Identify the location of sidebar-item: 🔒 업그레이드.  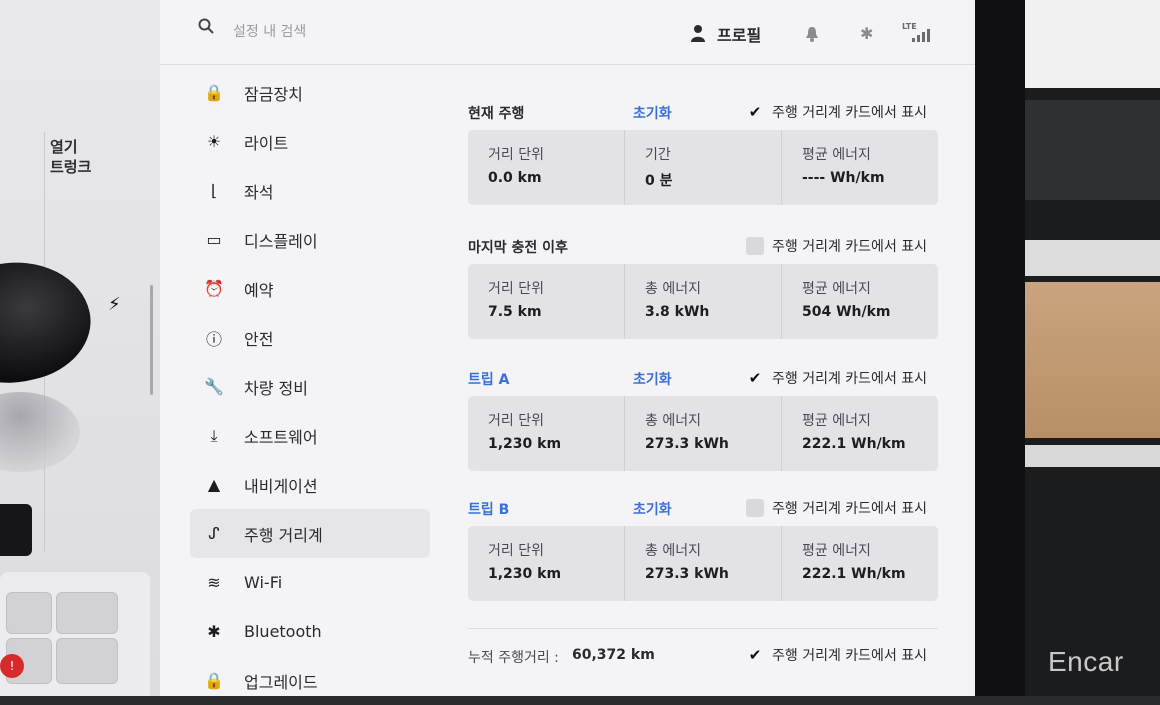
(310, 680).